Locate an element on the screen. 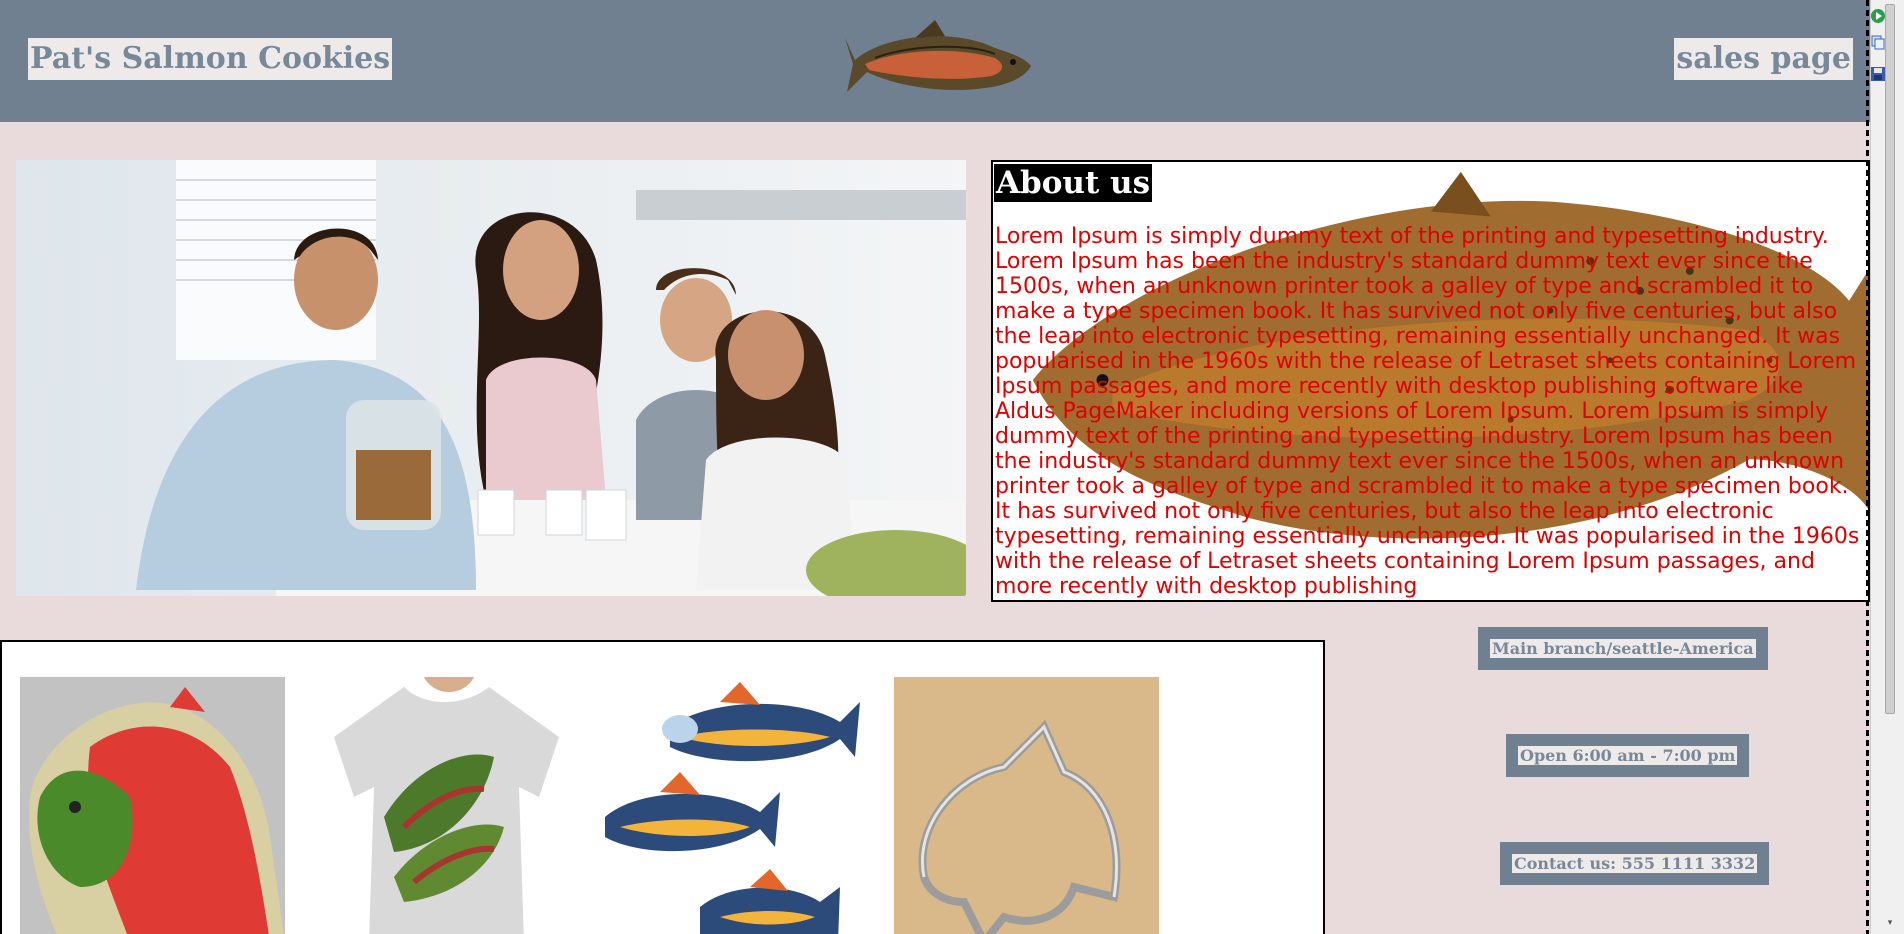 The image size is (1904, 934). product-salmon-cookies-set is located at coordinates (732, 805).